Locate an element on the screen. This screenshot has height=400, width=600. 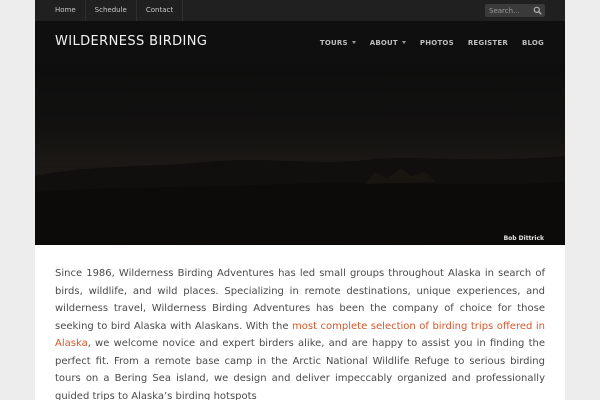
top-nav: Home Schedule Contact is located at coordinates (114, 10).